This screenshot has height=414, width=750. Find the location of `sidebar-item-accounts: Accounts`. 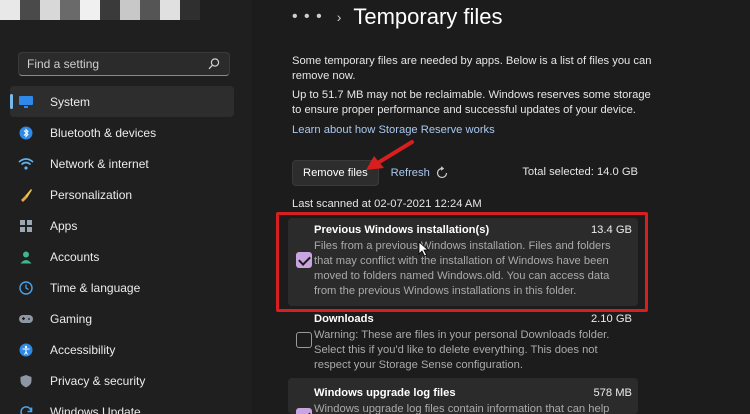

sidebar-item-accounts: Accounts is located at coordinates (122, 256).